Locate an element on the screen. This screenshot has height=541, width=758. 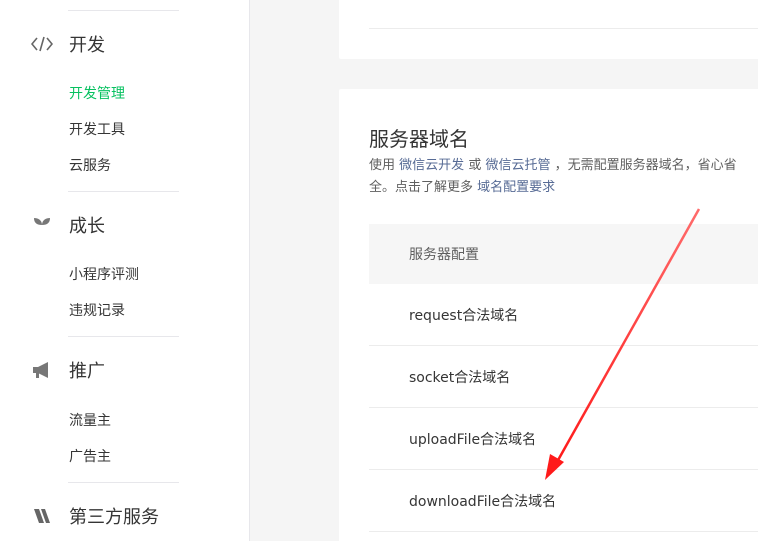
desc-text: 或 is located at coordinates (475, 165).